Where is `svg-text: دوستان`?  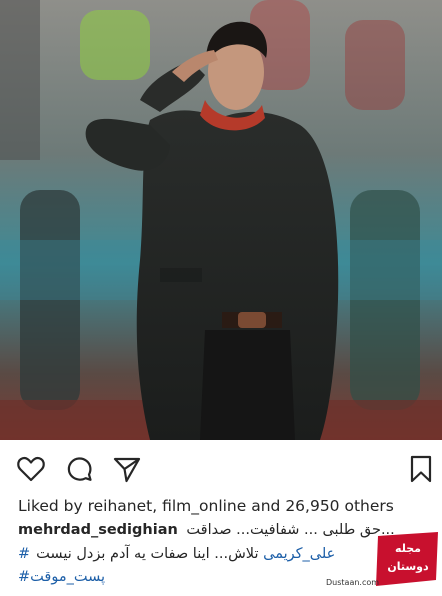
svg-text: دوستان is located at coordinates (408, 566).